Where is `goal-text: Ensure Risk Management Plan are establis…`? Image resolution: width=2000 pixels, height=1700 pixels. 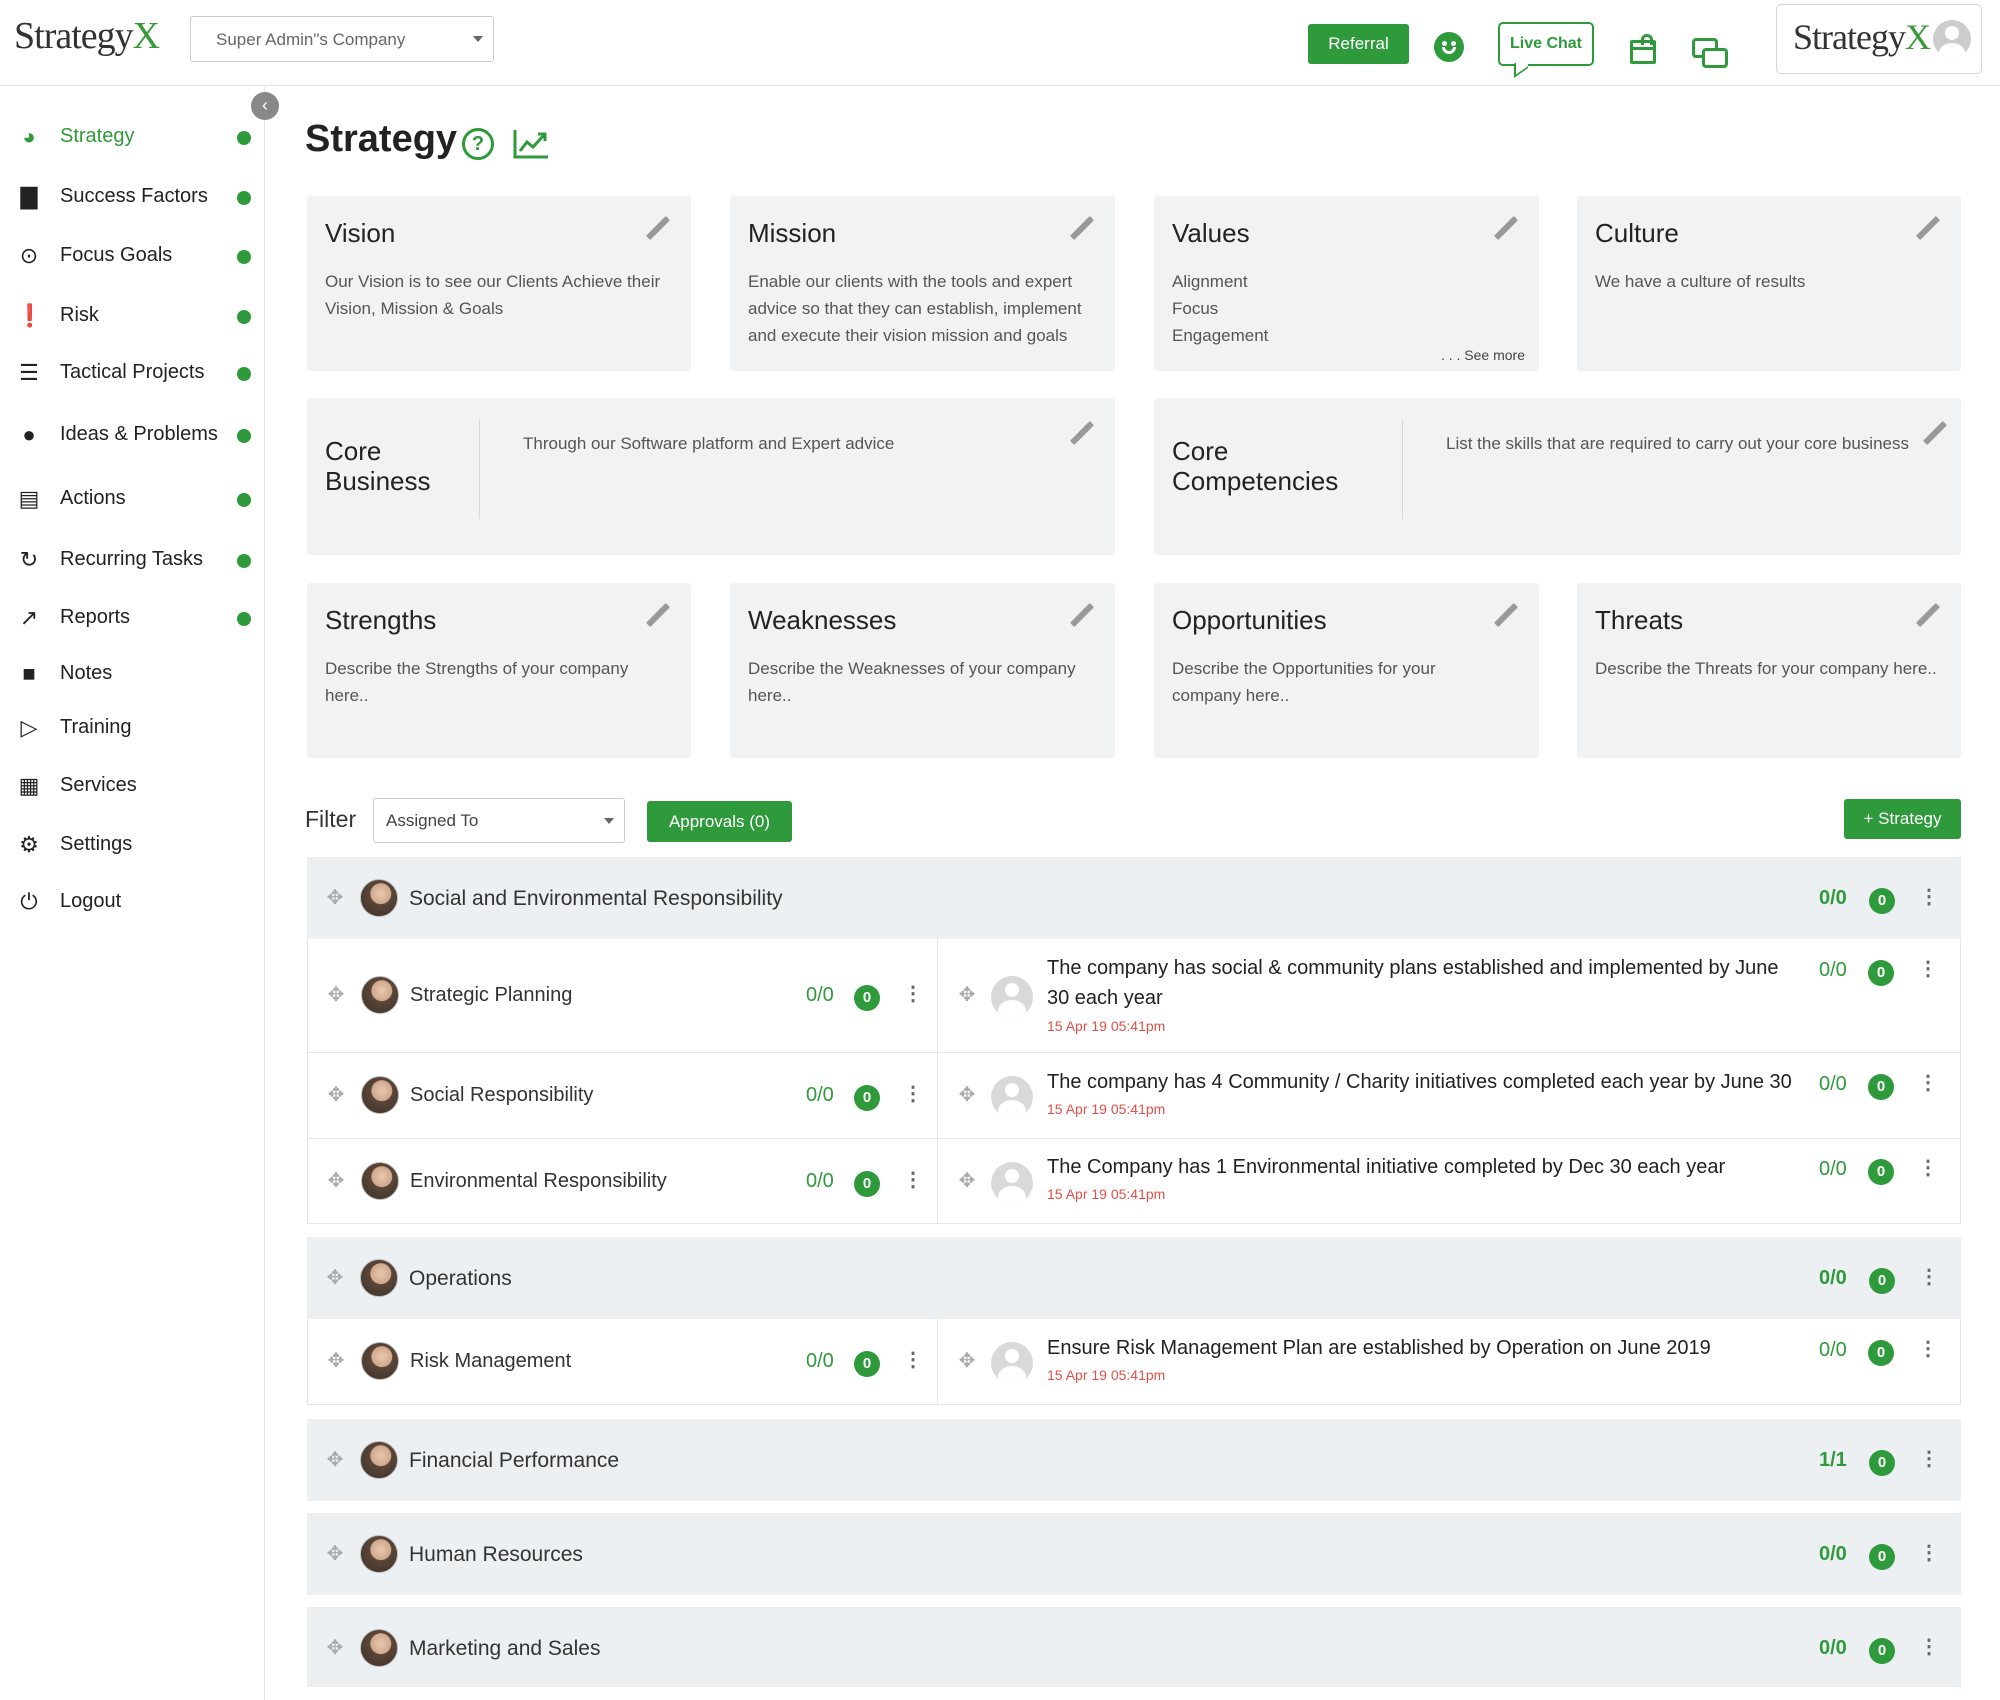 goal-text: Ensure Risk Management Plan are establis… is located at coordinates (1427, 1348).